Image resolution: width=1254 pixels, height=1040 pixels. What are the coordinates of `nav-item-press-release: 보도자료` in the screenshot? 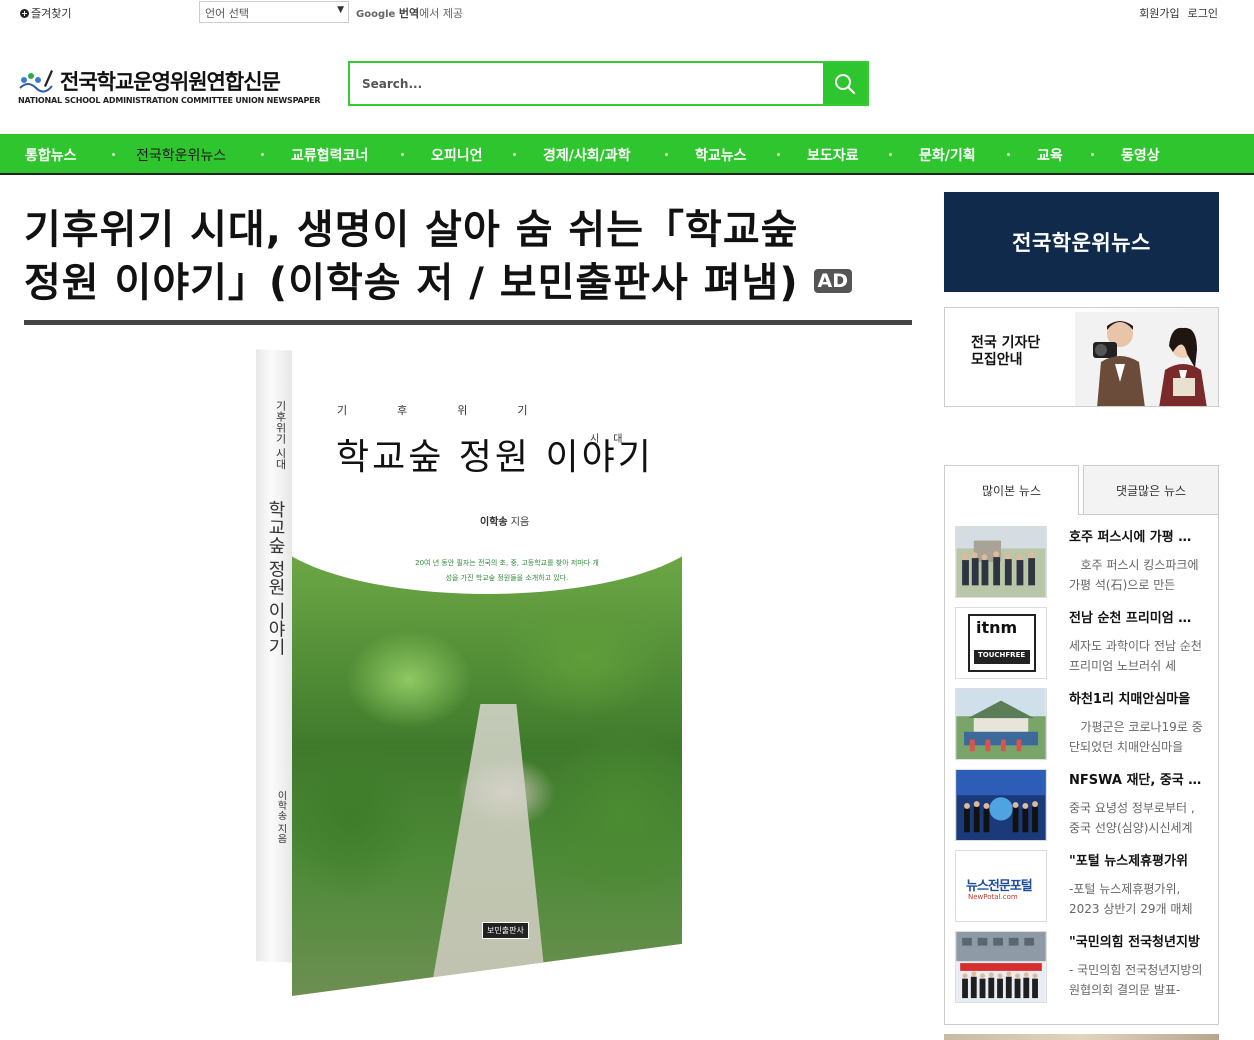 It's located at (833, 155).